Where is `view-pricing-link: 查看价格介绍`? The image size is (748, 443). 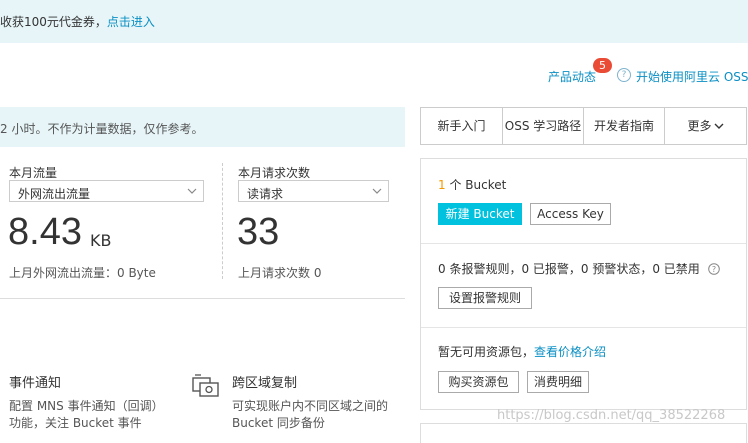 view-pricing-link: 查看价格介绍 is located at coordinates (570, 352).